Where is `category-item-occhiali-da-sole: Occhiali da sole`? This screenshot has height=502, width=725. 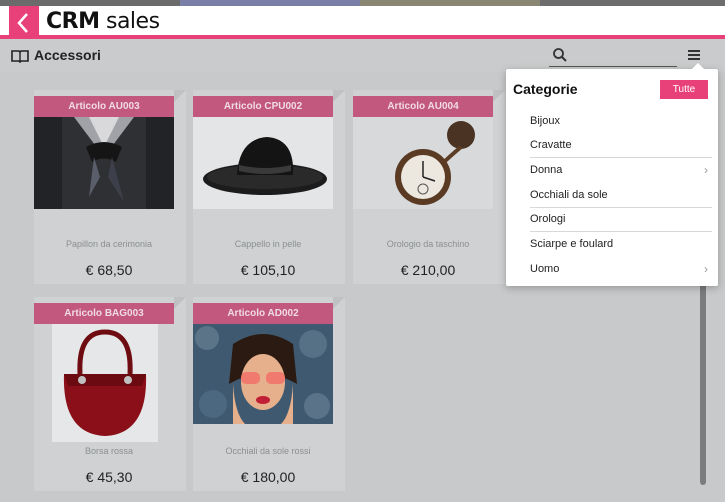
category-item-occhiali-da-sole: Occhiali da sole is located at coordinates (621, 195).